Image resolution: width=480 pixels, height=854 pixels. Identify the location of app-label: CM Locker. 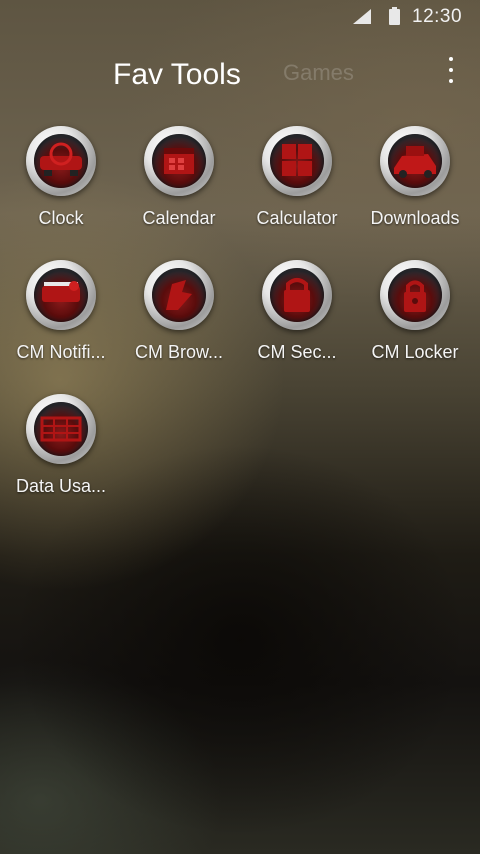
(415, 352).